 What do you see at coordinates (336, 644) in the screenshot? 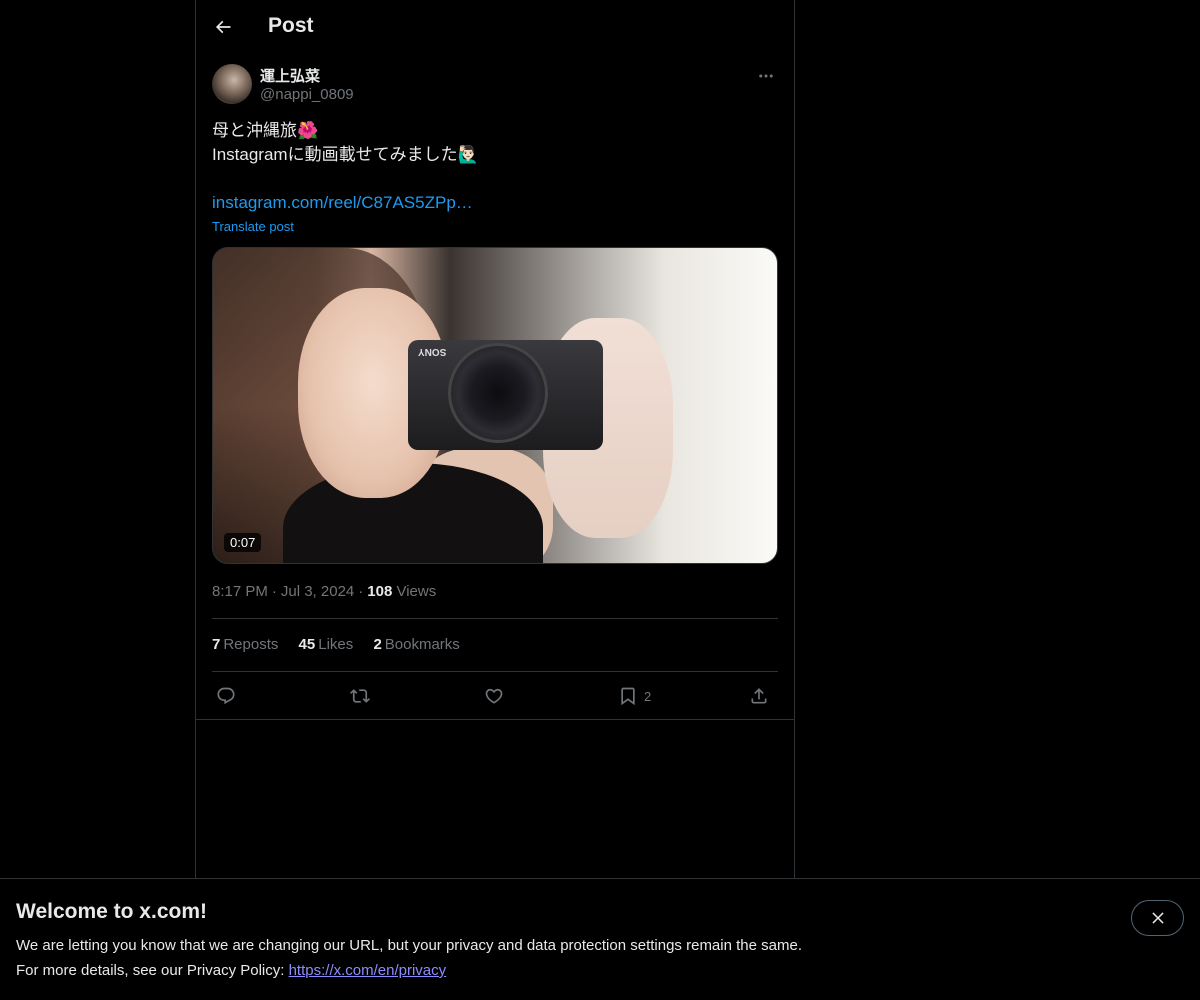
I see `likes-label: Likes` at bounding box center [336, 644].